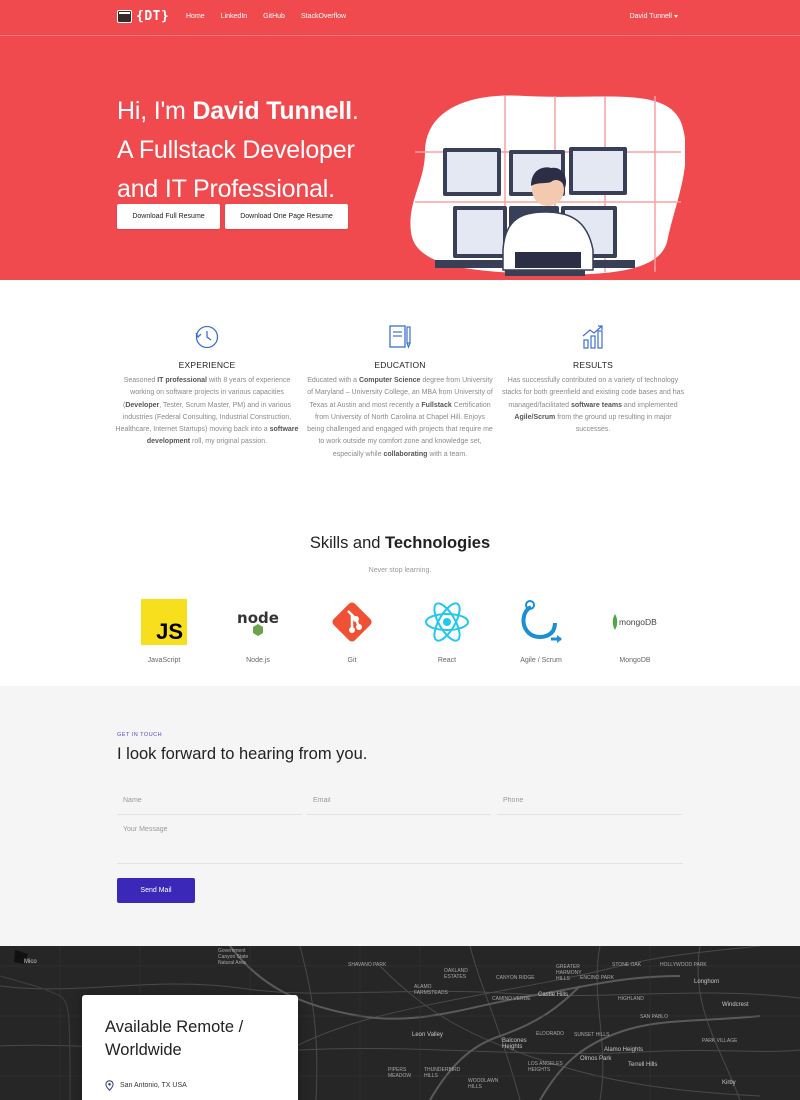 The image size is (800, 1100). What do you see at coordinates (405, 454) in the screenshot?
I see `emphasis-text: collaborating` at bounding box center [405, 454].